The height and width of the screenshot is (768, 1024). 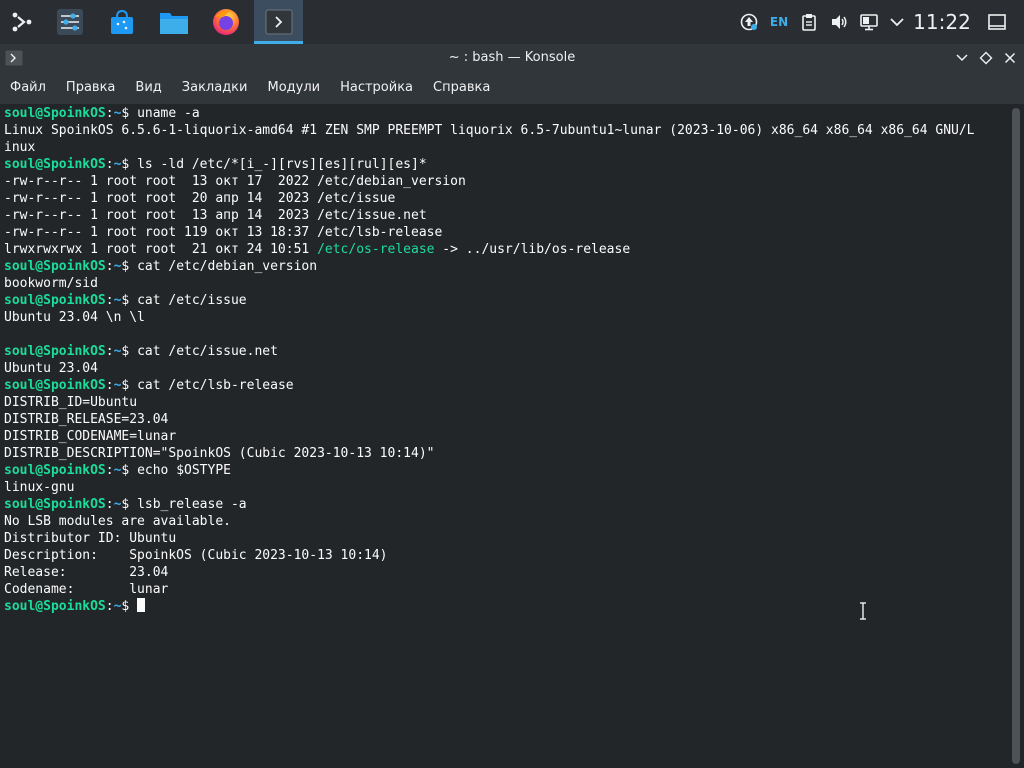 I want to click on command-text: cat /etc/issue.net, so click(x=207, y=351).